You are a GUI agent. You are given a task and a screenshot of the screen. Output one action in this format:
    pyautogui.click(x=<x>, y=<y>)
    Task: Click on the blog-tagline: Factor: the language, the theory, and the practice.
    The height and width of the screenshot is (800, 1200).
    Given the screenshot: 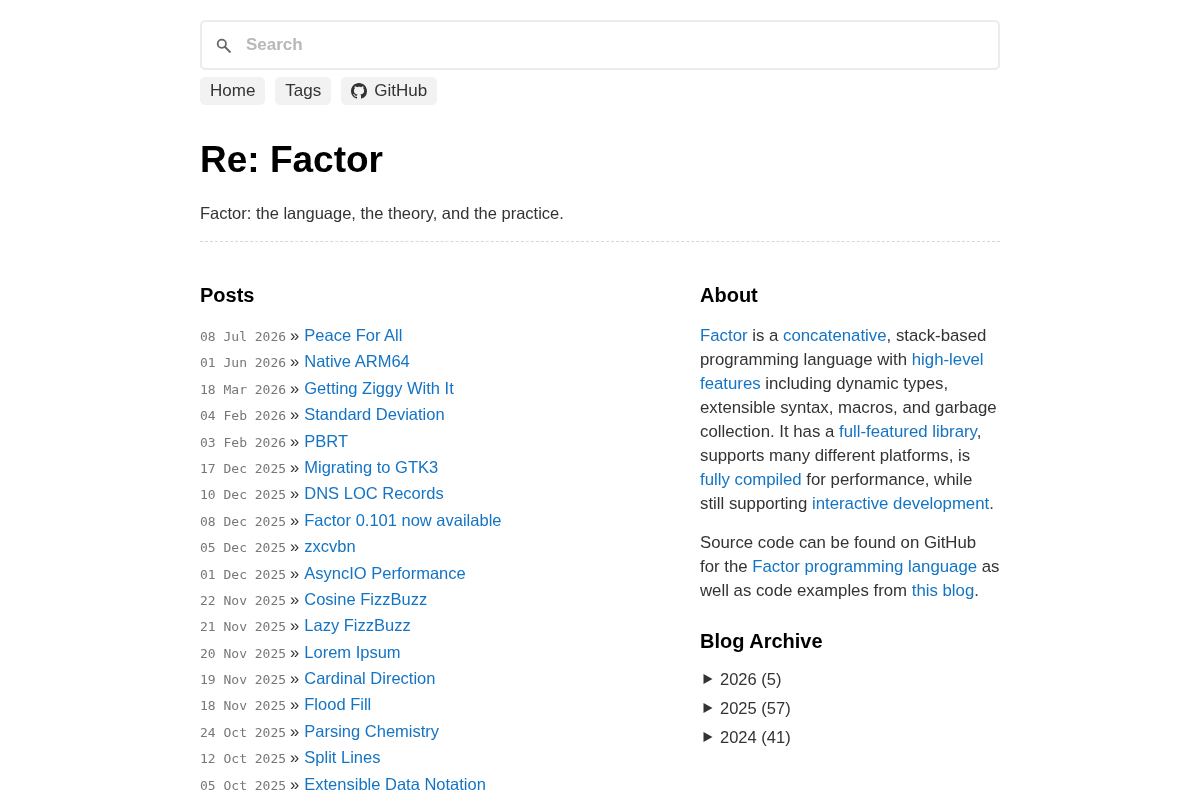 What is the action you would take?
    pyautogui.click(x=382, y=213)
    